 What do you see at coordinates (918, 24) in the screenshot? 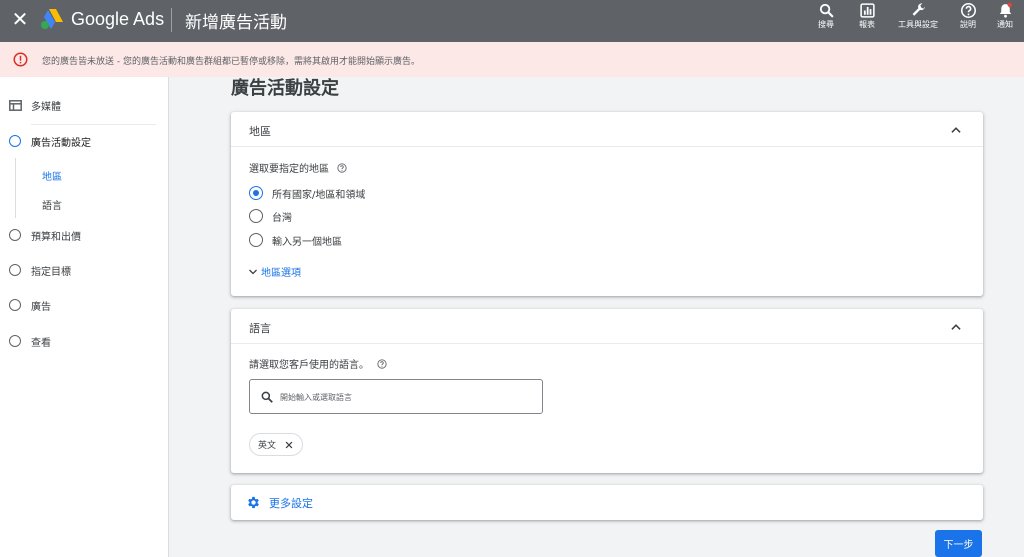
I see `tools-settings-label: 工具與設定` at bounding box center [918, 24].